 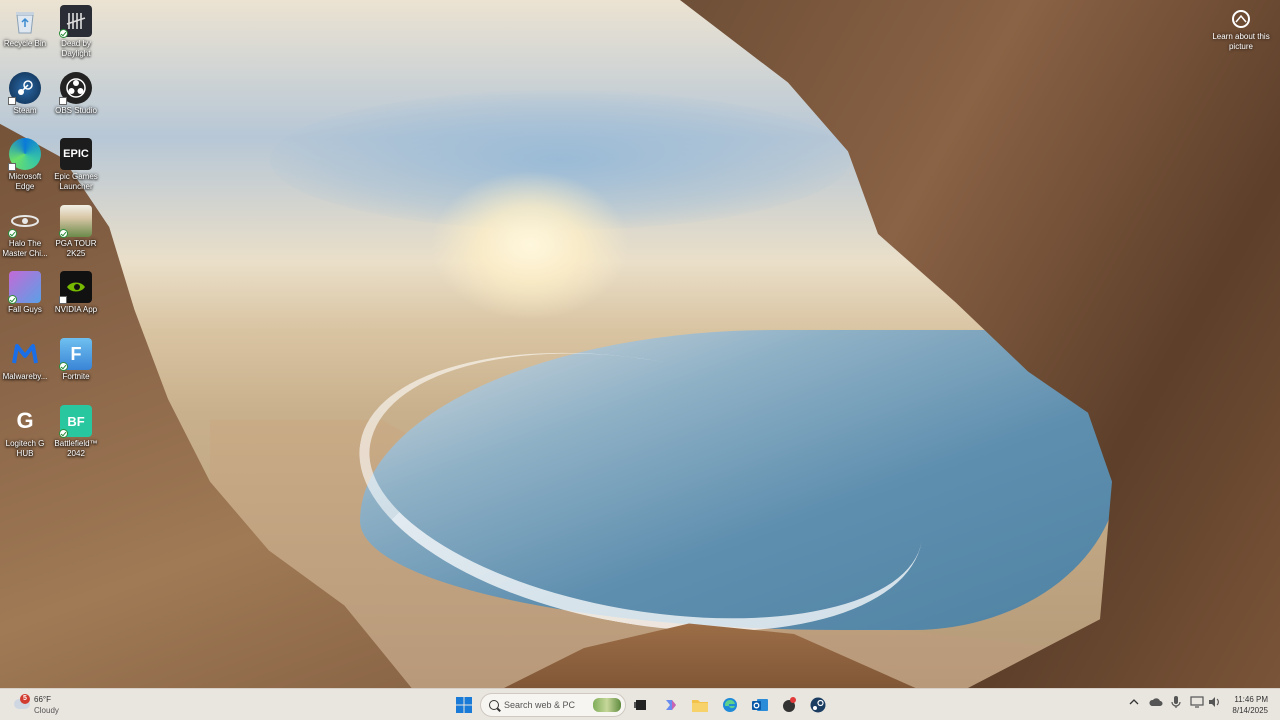 I want to click on desktop-icon-fortnite: F Fortnite, so click(x=76, y=358).